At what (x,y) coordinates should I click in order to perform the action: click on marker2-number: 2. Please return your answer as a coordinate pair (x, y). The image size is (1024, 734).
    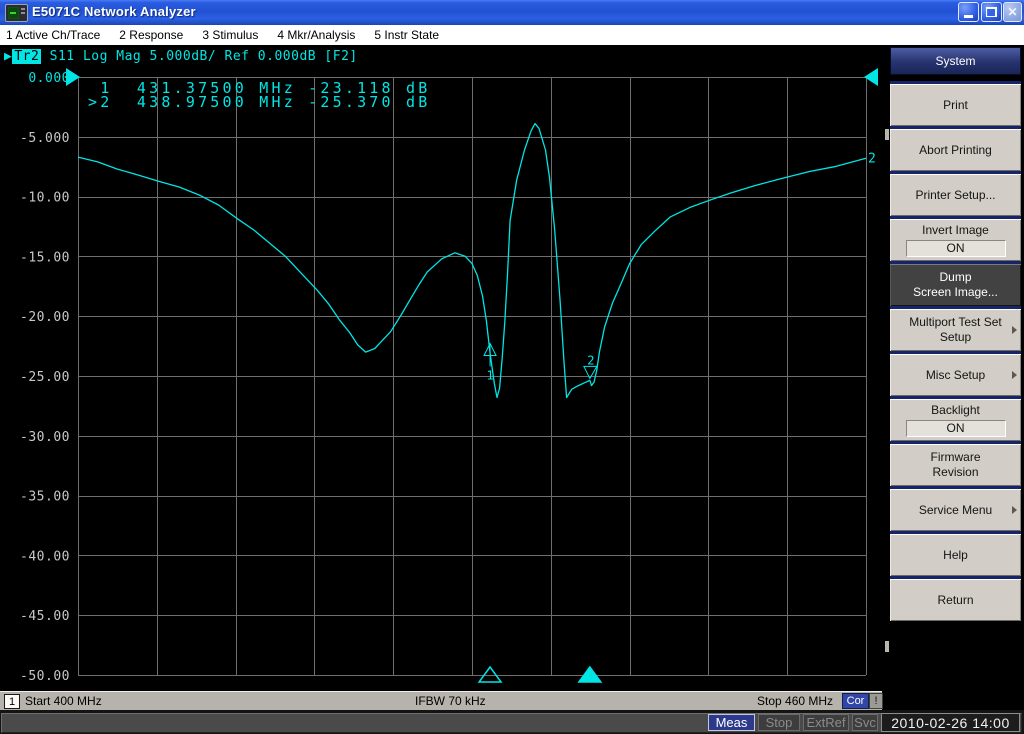
    Looking at the image, I should click on (590, 360).